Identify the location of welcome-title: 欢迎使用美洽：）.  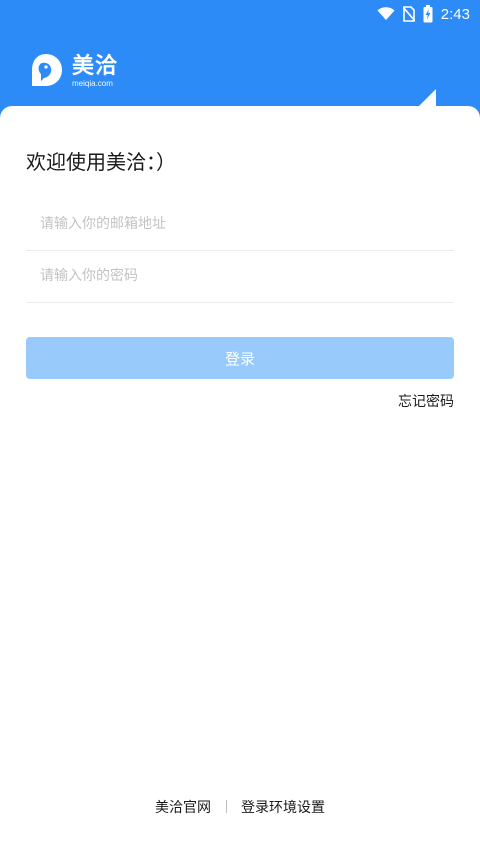
(101, 162).